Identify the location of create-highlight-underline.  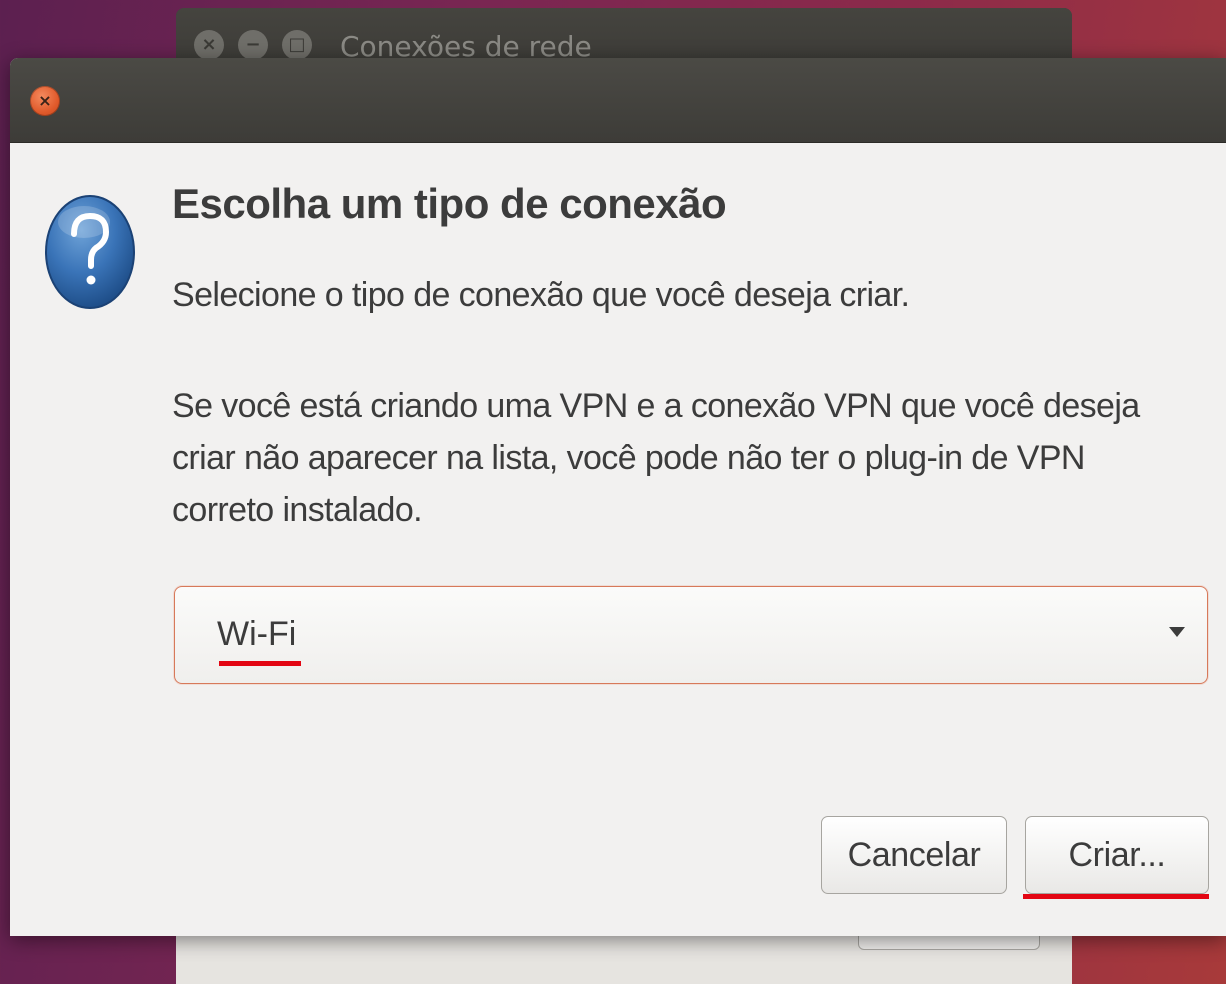
(1116, 896).